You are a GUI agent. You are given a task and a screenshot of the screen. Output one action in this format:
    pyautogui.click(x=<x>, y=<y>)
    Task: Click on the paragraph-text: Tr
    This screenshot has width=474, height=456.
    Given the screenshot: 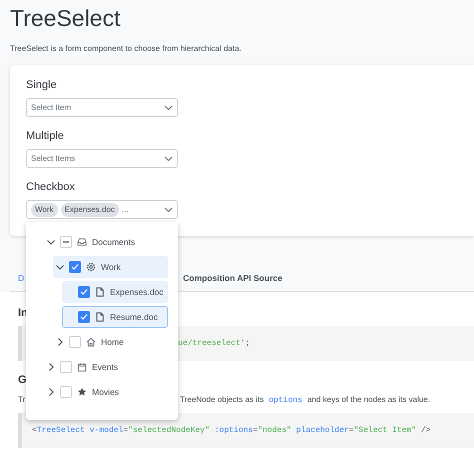 What is the action you would take?
    pyautogui.click(x=22, y=399)
    